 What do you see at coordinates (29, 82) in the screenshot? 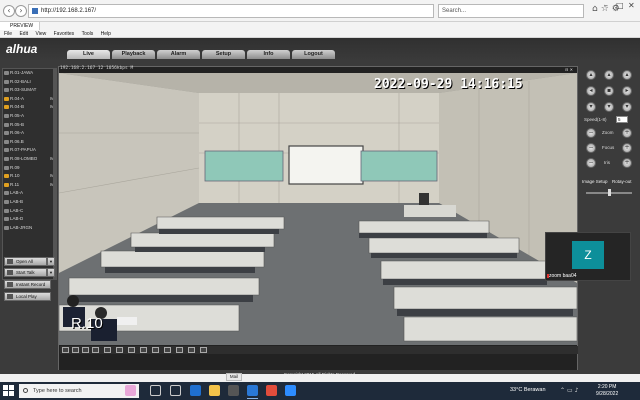
I see `channel-item: R.02-BALI` at bounding box center [29, 82].